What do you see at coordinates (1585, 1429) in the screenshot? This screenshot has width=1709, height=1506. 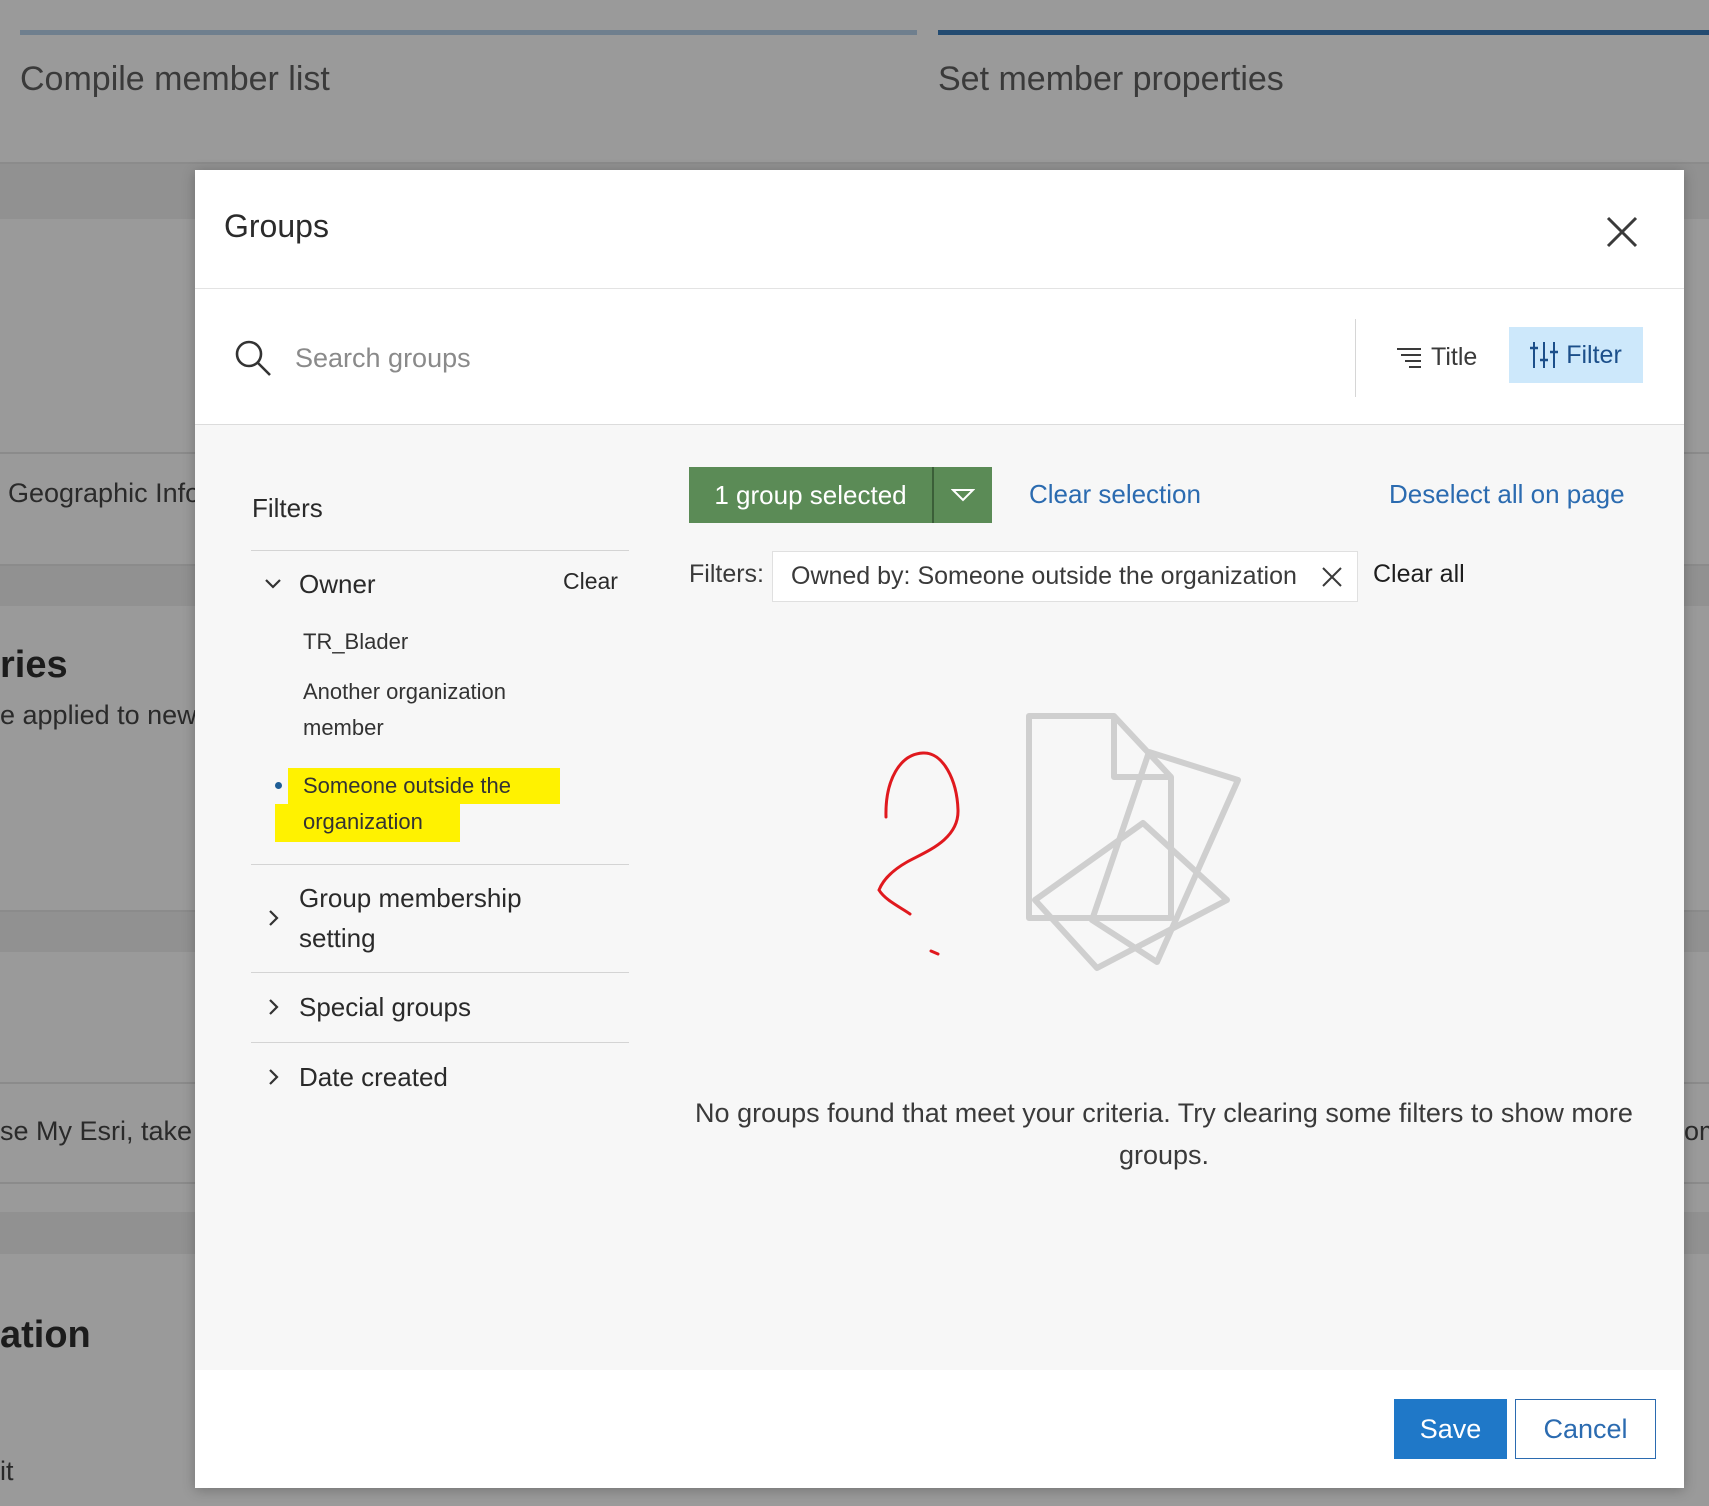 I see `cancel-button: Cancel` at bounding box center [1585, 1429].